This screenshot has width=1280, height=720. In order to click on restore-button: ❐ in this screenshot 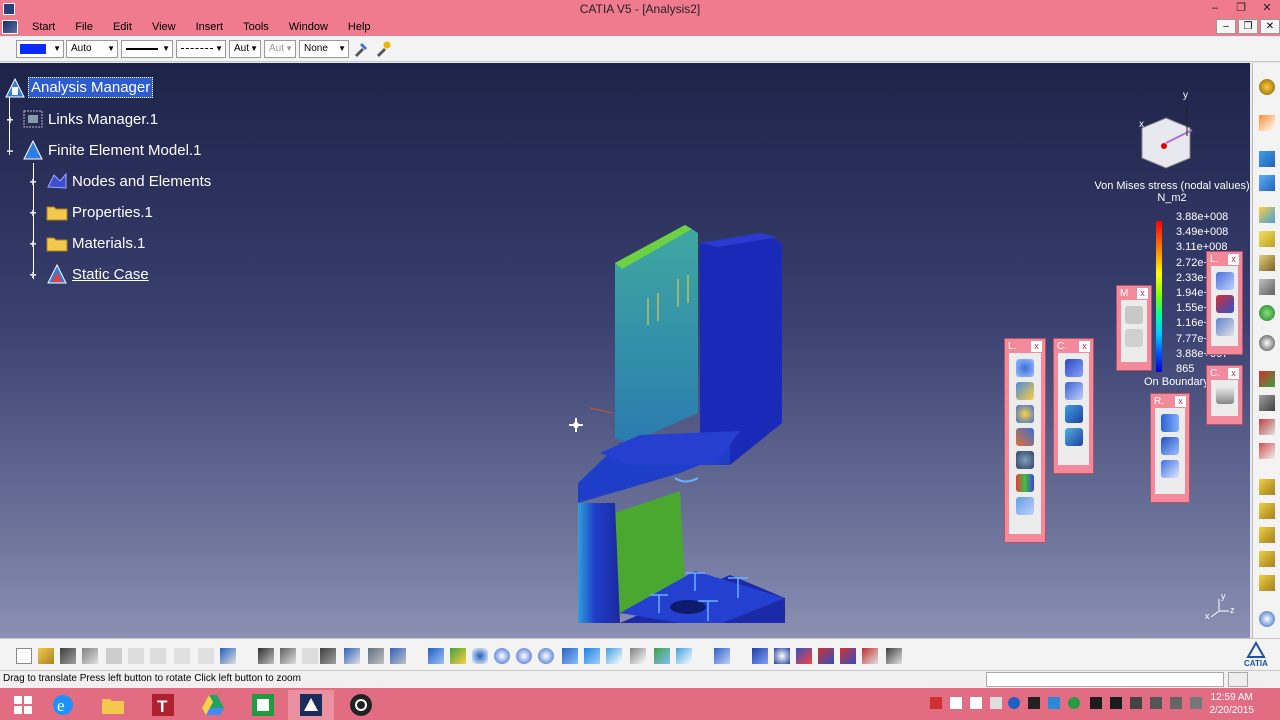, I will do `click(1241, 9)`.